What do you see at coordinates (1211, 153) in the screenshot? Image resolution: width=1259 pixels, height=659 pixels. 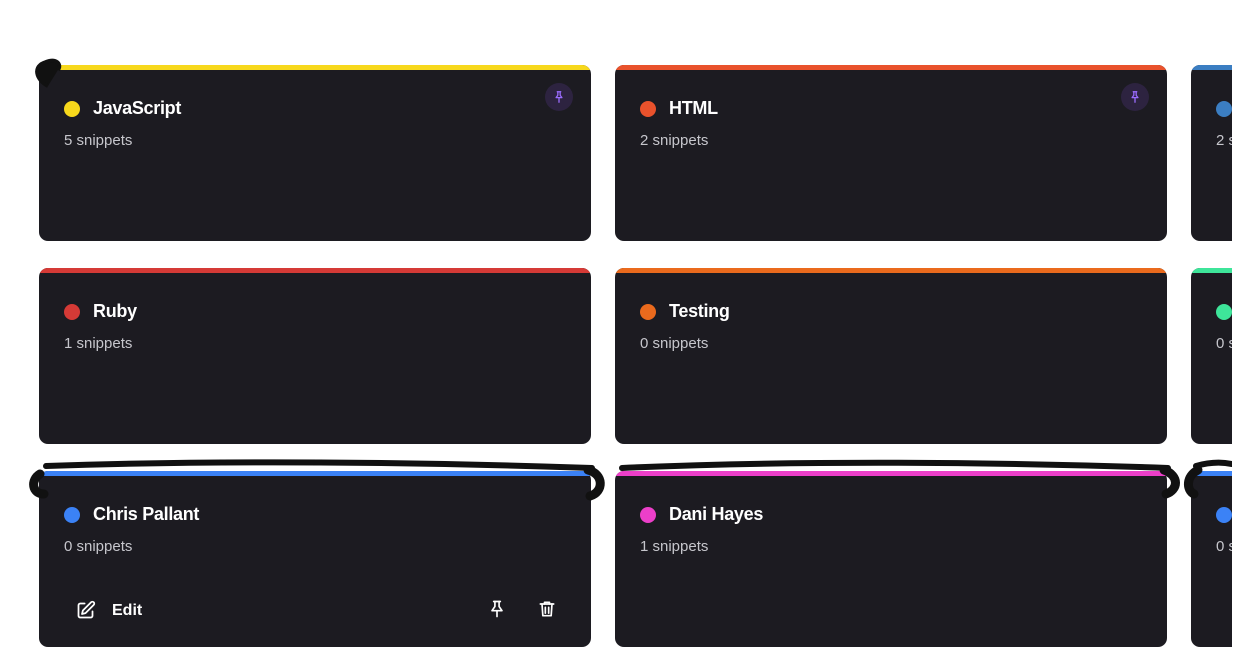 I see `folder-card-partial: 2 s` at bounding box center [1211, 153].